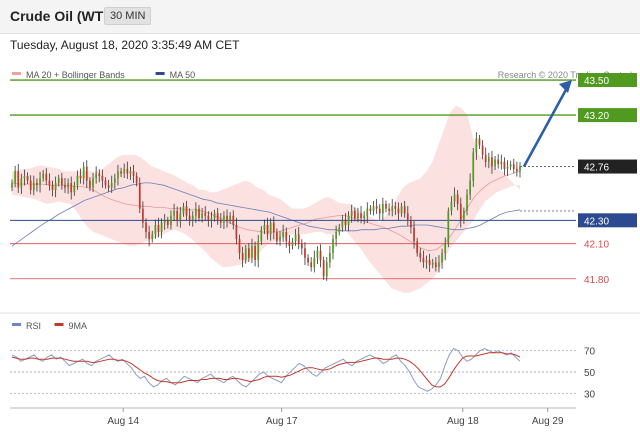 The height and width of the screenshot is (434, 640). What do you see at coordinates (59, 324) in the screenshot?
I see `rsi-legend-swatch` at bounding box center [59, 324].